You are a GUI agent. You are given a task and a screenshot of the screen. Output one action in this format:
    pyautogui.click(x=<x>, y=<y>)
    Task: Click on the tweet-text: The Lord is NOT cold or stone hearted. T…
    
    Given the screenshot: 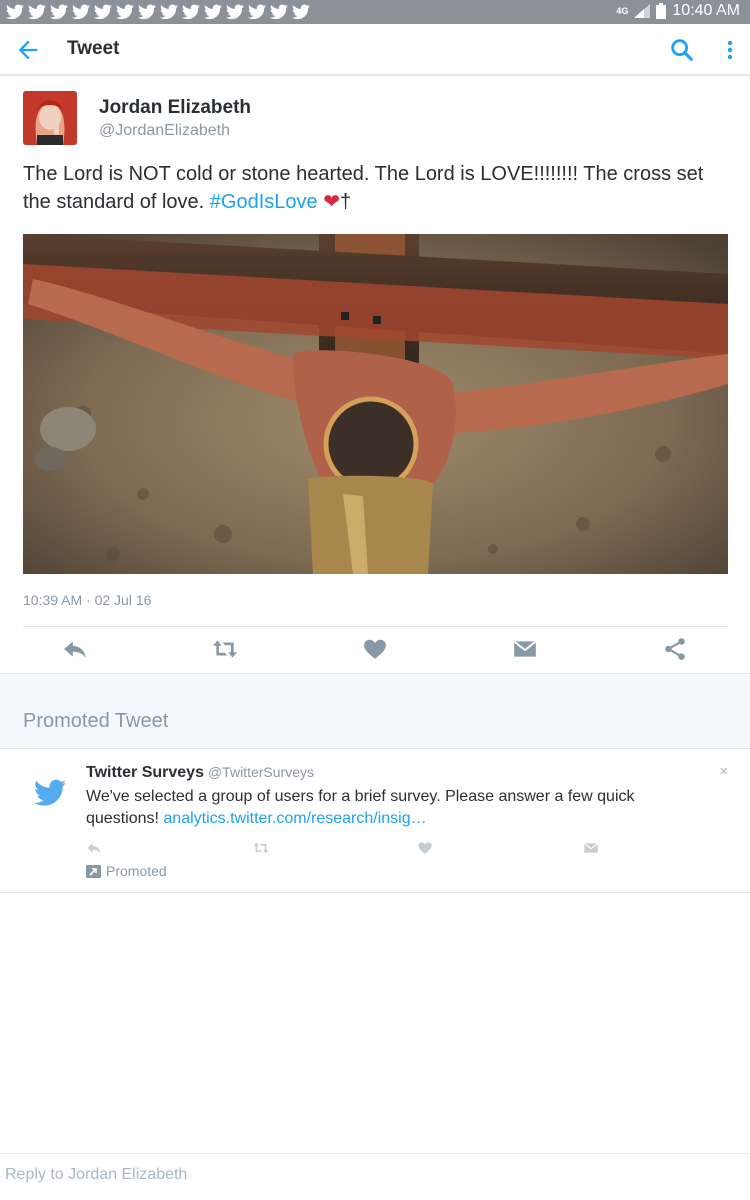 What is the action you would take?
    pyautogui.click(x=375, y=188)
    